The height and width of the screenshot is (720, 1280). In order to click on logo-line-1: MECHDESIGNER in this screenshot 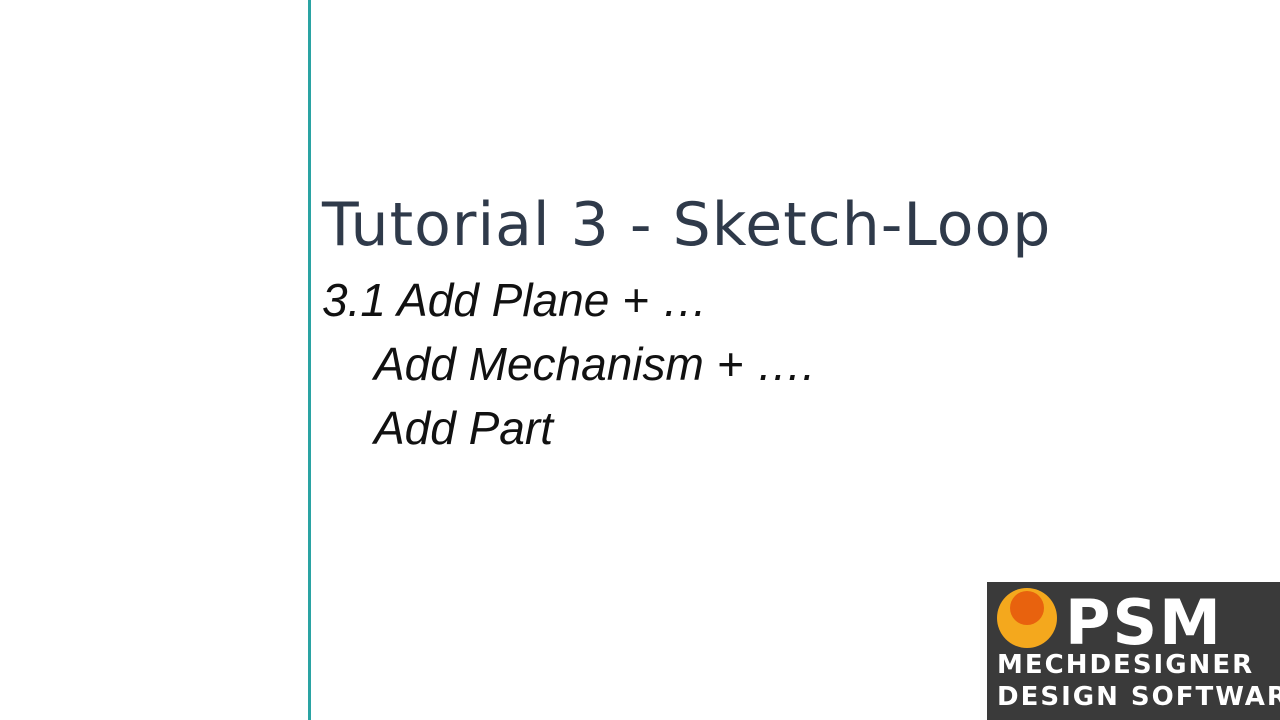, I will do `click(1126, 665)`.